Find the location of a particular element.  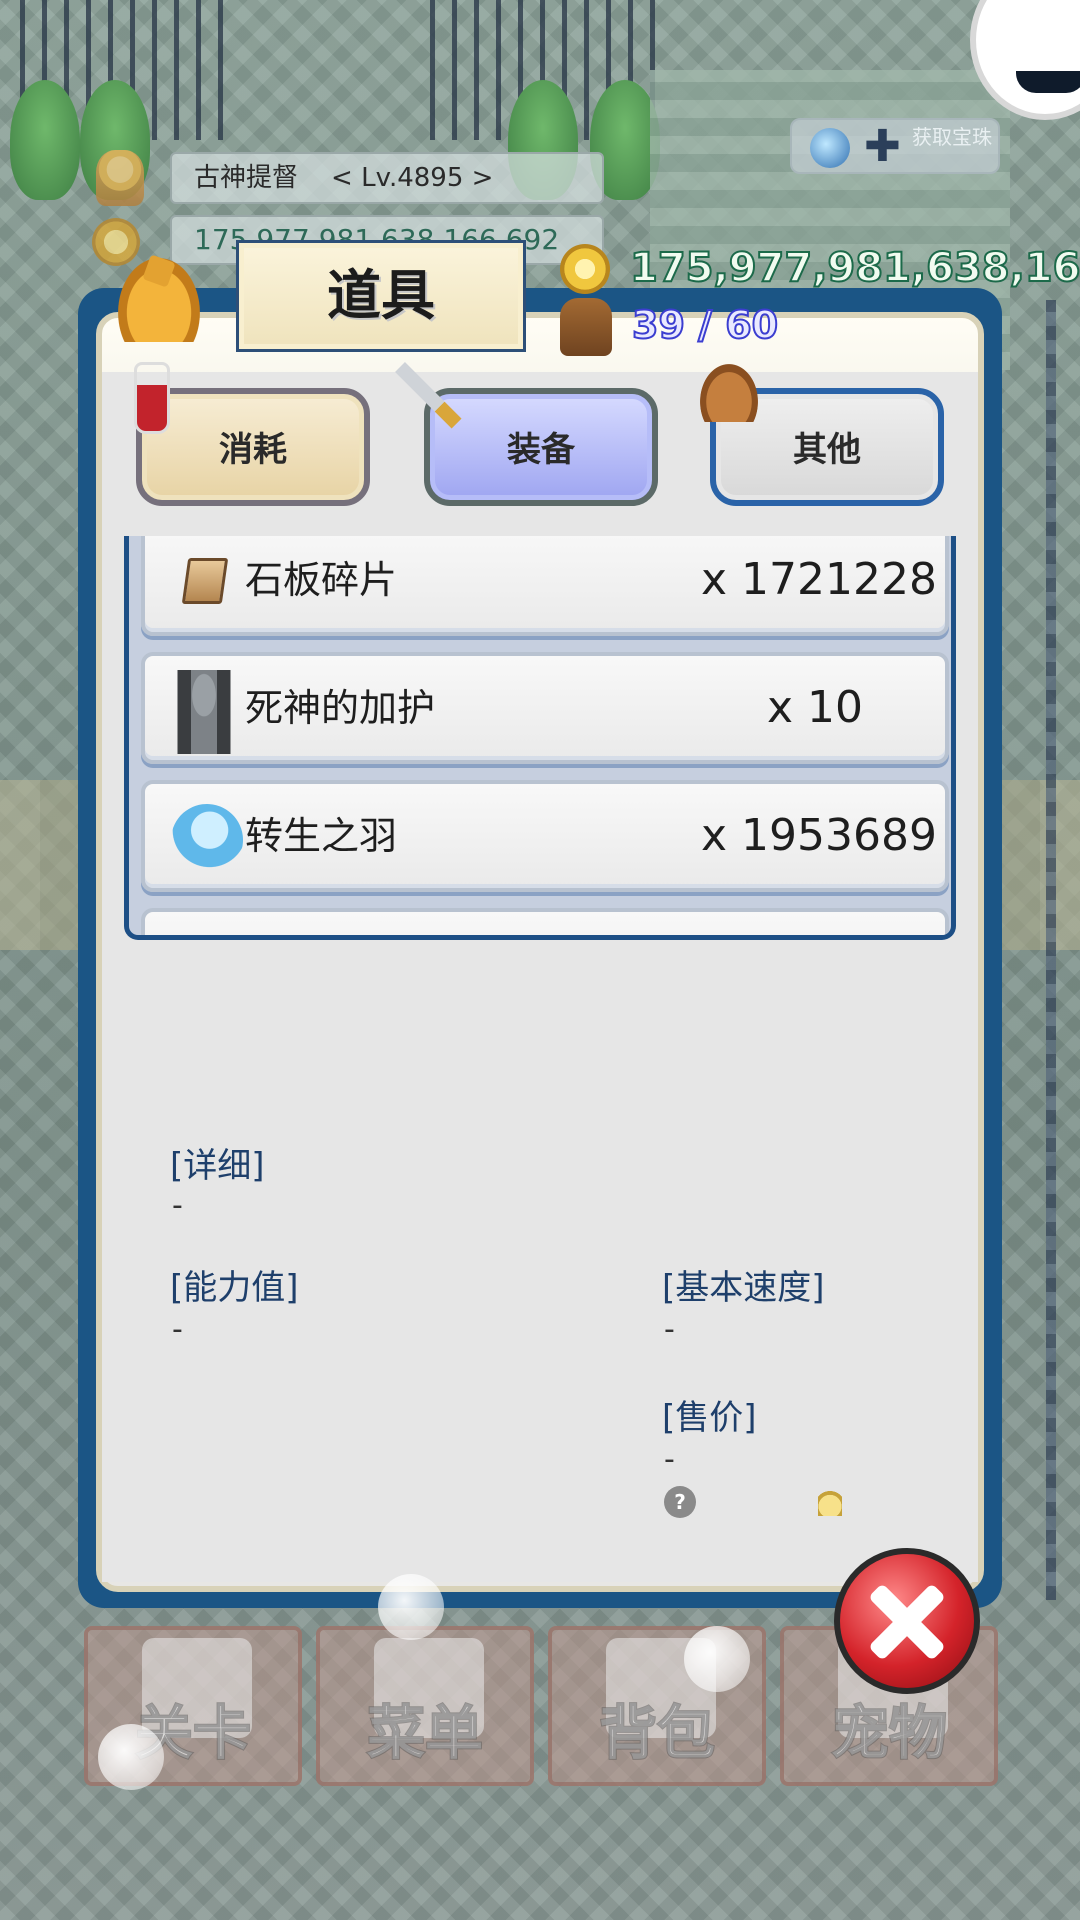

chain-pillar is located at coordinates (1051, 950).